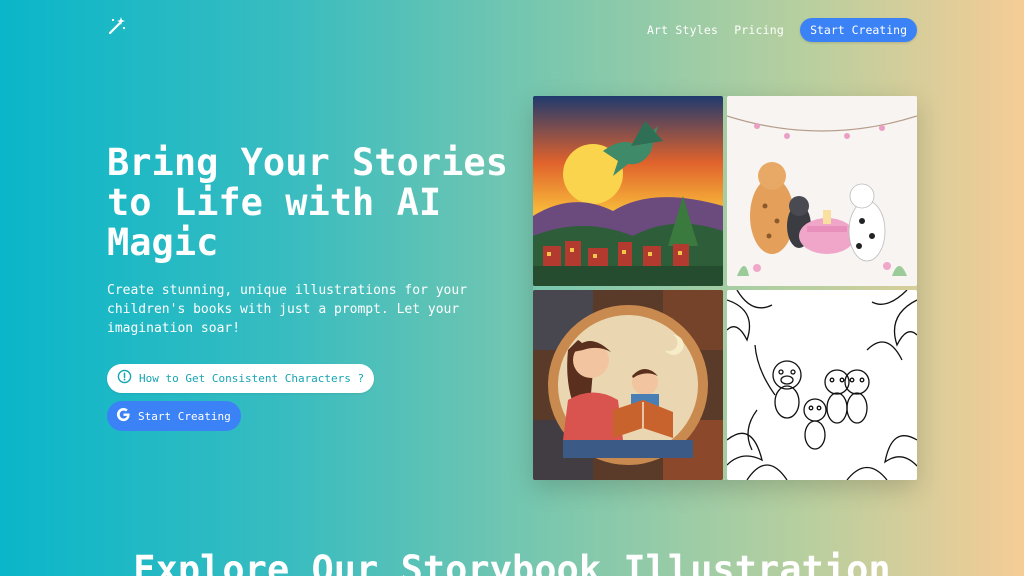 The width and height of the screenshot is (1024, 576). Describe the element at coordinates (822, 385) in the screenshot. I see `monkeys-coloring-page-image` at that location.